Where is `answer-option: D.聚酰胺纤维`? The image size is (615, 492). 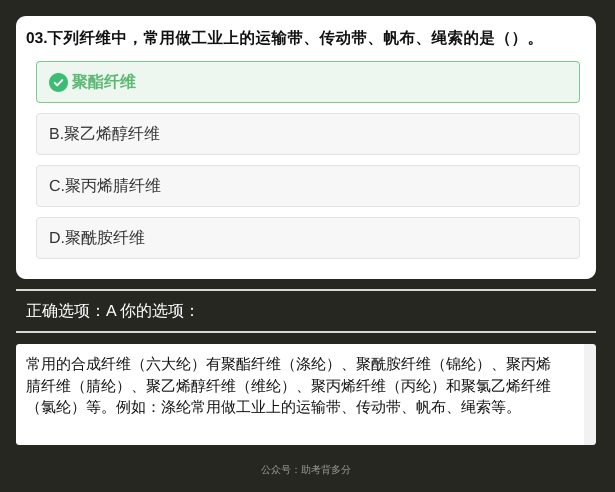
answer-option: D.聚酰胺纤维 is located at coordinates (308, 238).